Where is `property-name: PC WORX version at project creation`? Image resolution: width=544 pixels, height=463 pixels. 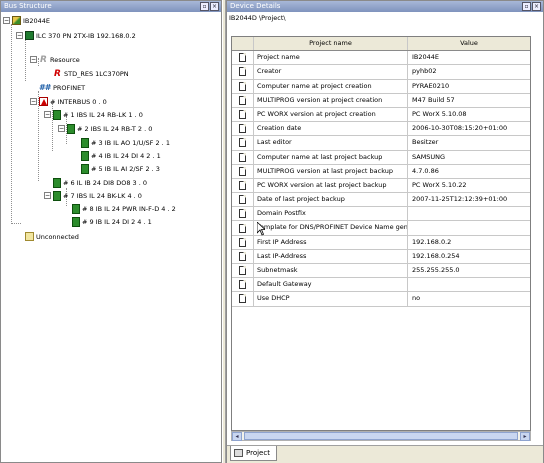 property-name: PC WORX version at project creation is located at coordinates (331, 114).